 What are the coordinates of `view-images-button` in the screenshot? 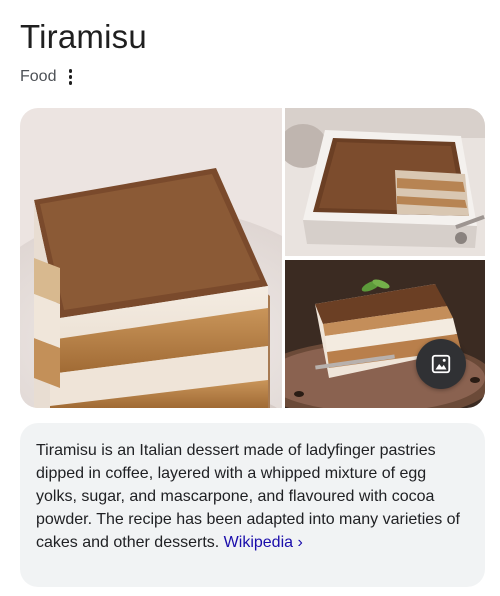 It's located at (441, 364).